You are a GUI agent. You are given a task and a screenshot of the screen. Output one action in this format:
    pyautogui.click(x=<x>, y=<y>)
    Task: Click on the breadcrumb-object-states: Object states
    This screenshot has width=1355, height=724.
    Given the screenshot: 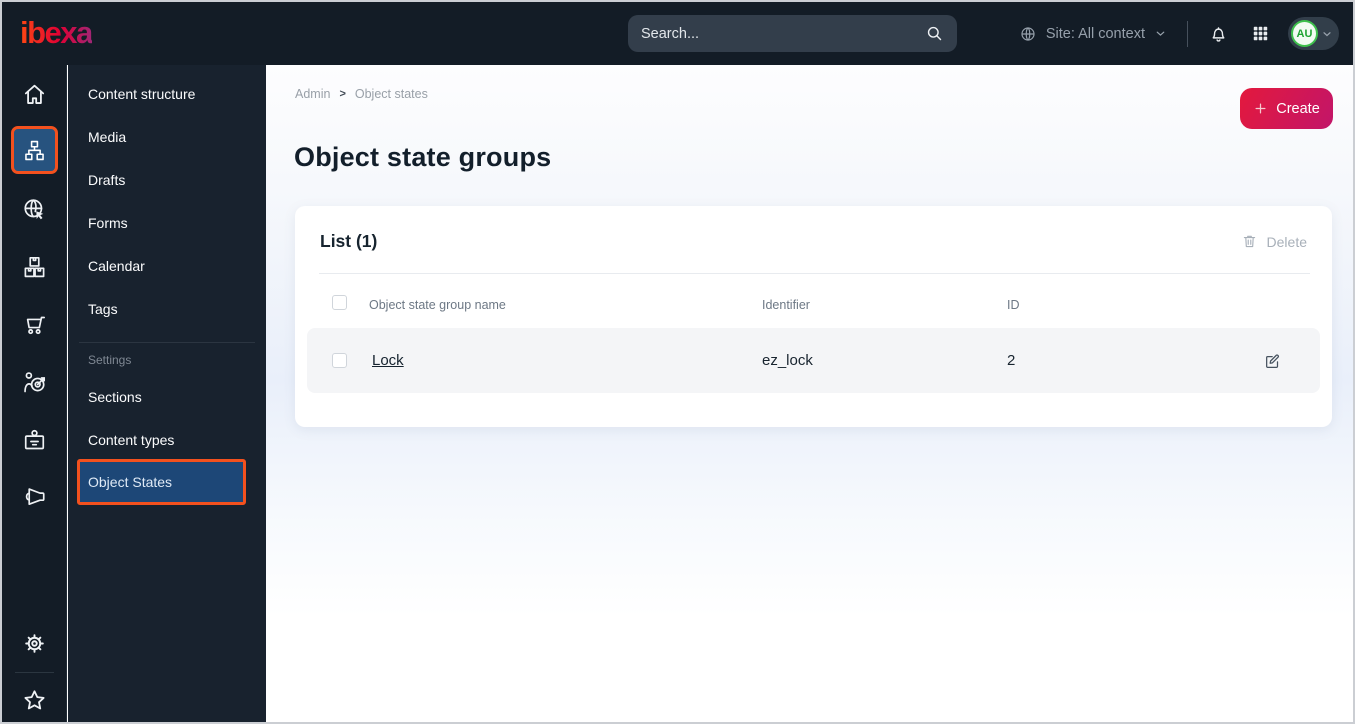 What is the action you would take?
    pyautogui.click(x=391, y=94)
    